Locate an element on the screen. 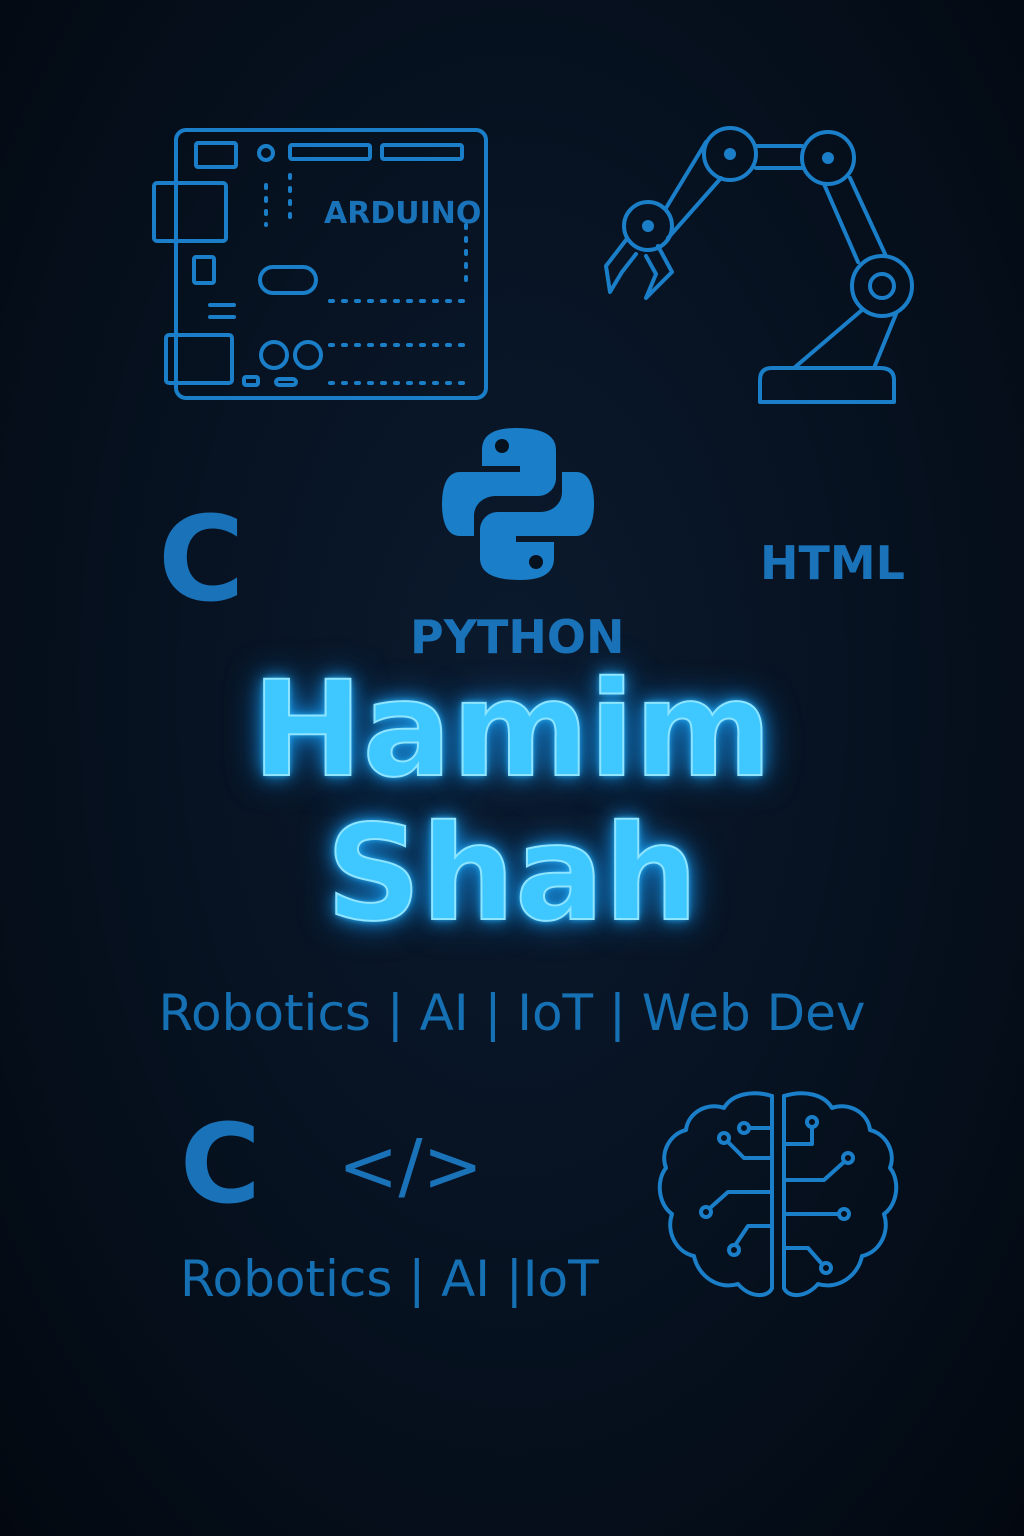 This screenshot has width=1024, height=1536. brain-circuit-icon is located at coordinates (778, 1194).